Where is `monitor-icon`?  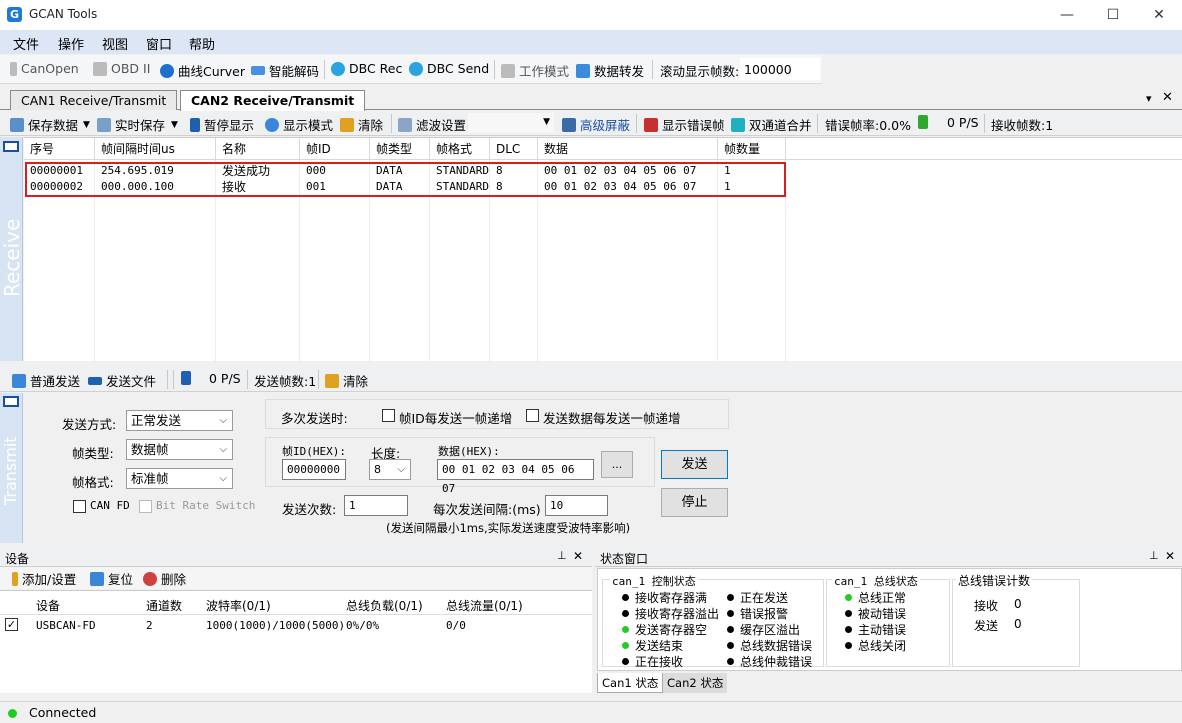 monitor-icon is located at coordinates (508, 70).